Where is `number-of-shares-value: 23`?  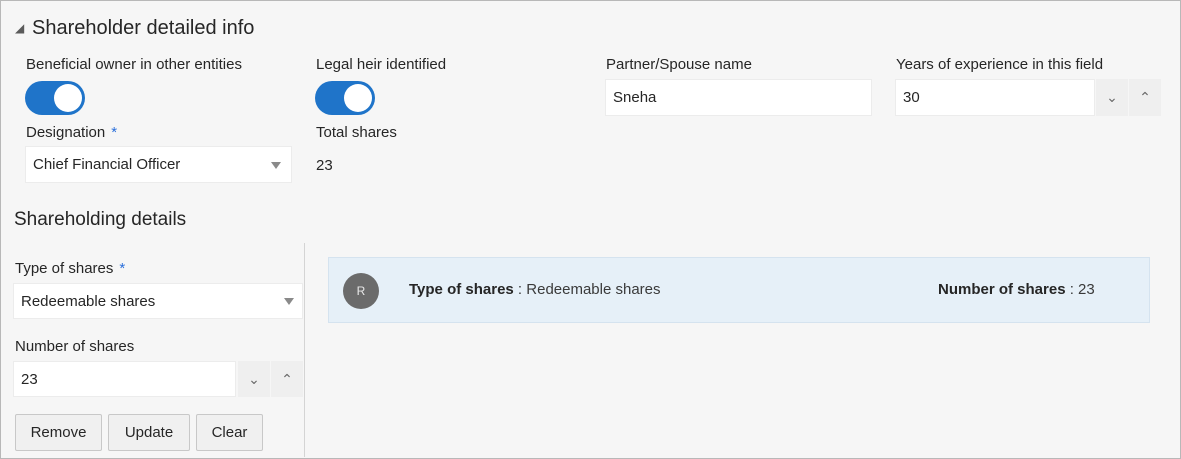 number-of-shares-value: 23 is located at coordinates (29, 379).